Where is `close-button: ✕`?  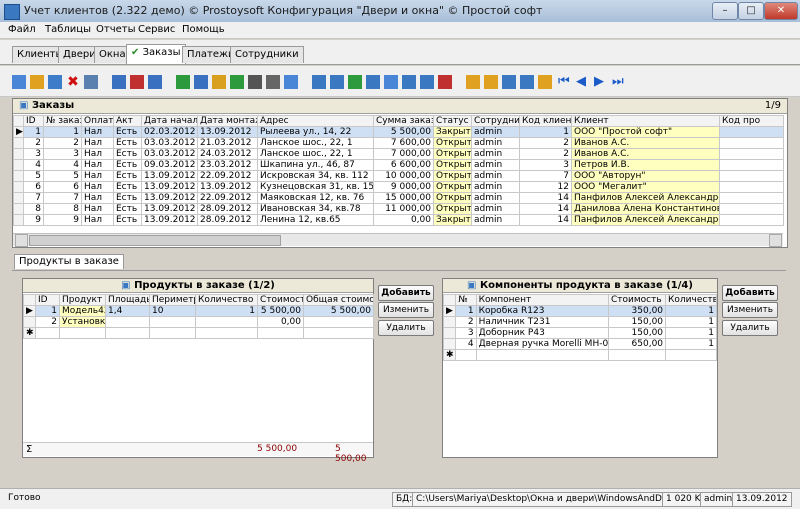
close-button: ✕ is located at coordinates (781, 11).